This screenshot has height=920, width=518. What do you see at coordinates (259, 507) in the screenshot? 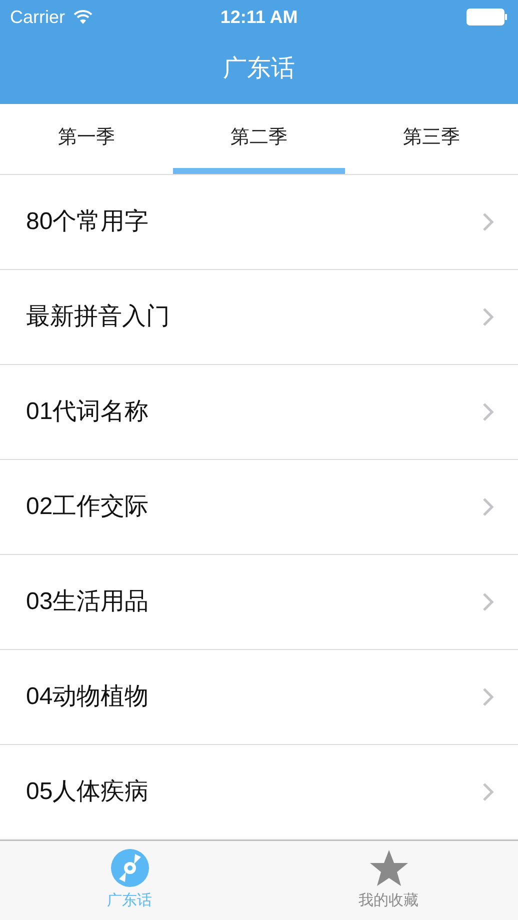
I see `list-row: 02工作交际` at bounding box center [259, 507].